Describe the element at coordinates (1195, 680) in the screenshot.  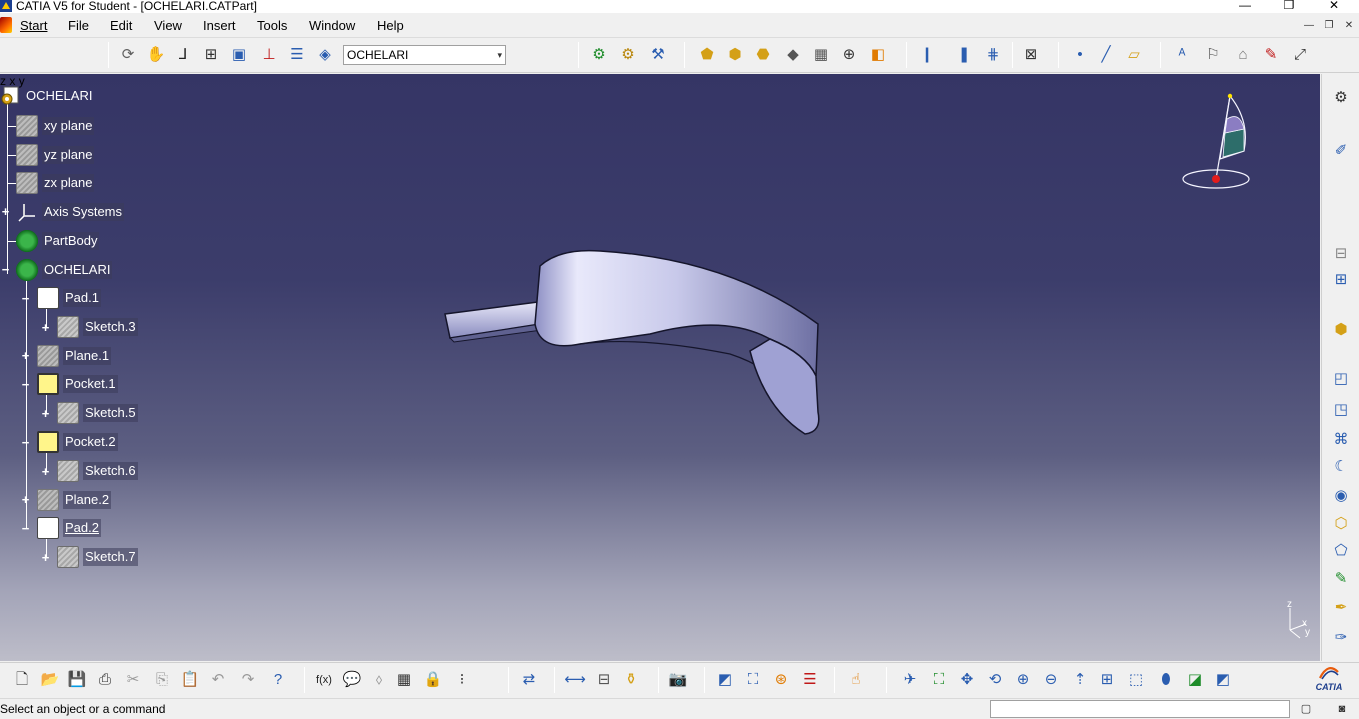
I see `hide-show-icon: ◪` at that location.